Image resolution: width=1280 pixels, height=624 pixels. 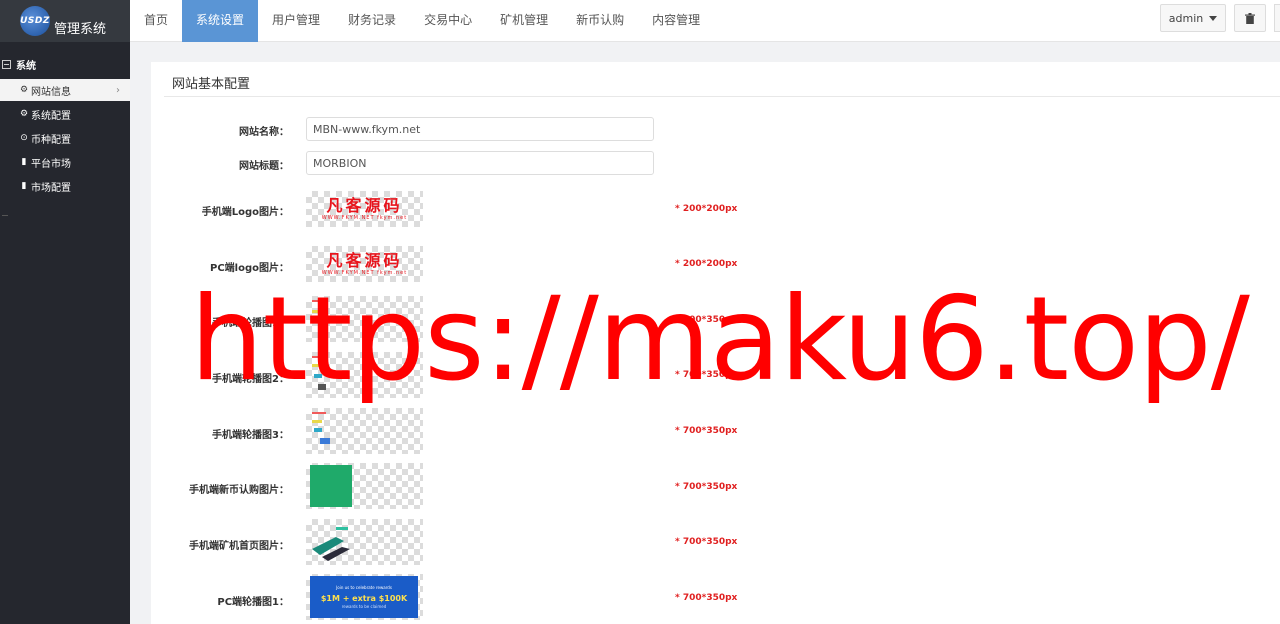 What do you see at coordinates (220, 21) in the screenshot?
I see `nav-system-settings: 系统设置` at bounding box center [220, 21].